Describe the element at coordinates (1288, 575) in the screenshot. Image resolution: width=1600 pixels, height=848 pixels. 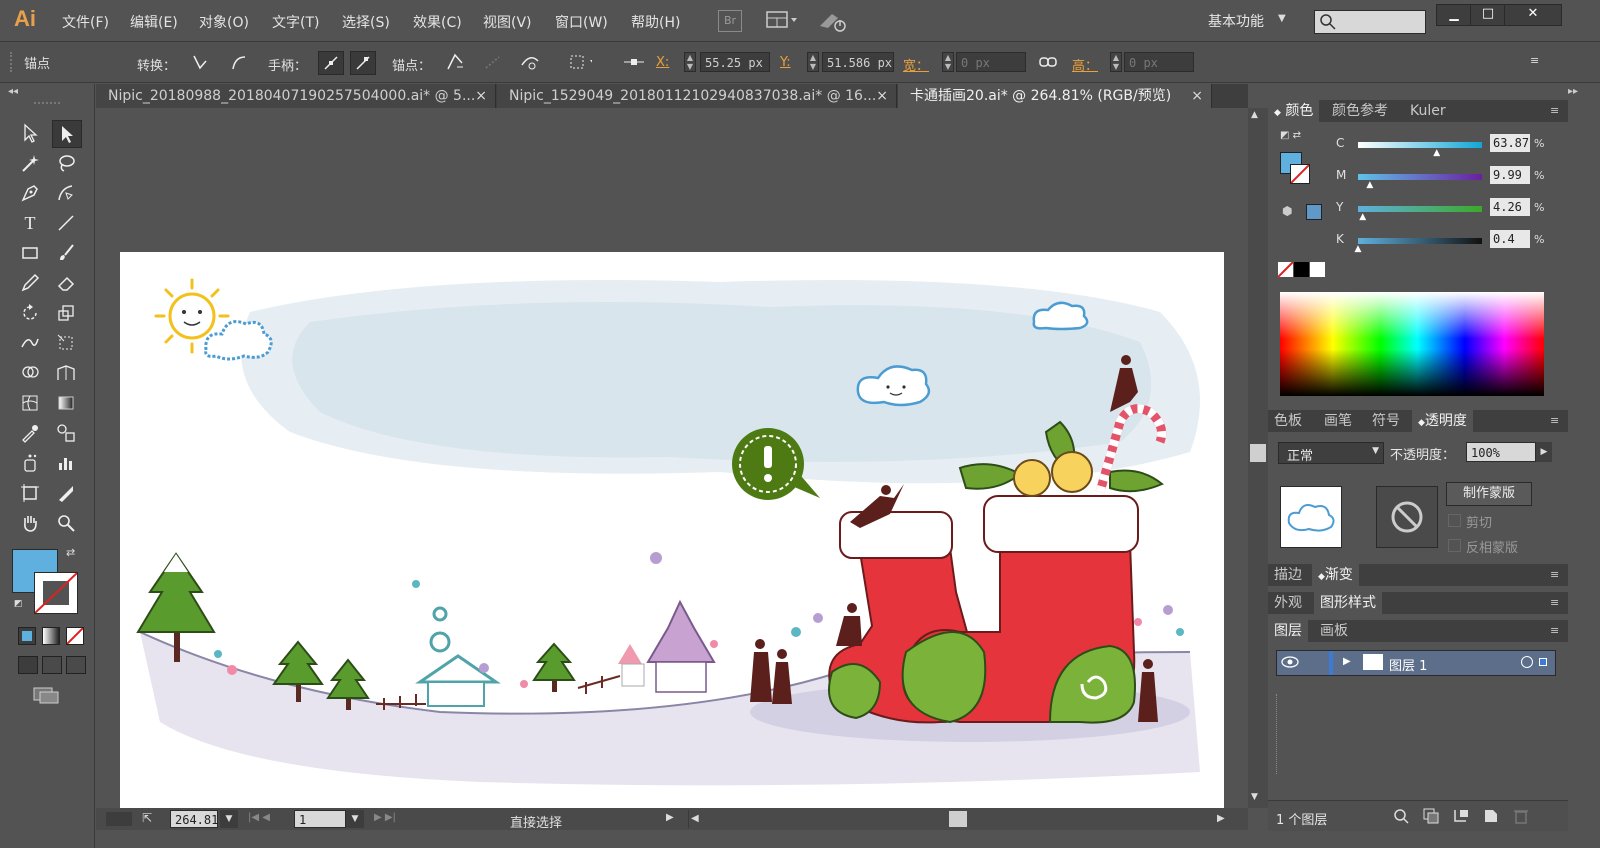
I see `tab-stroke: 描边` at that location.